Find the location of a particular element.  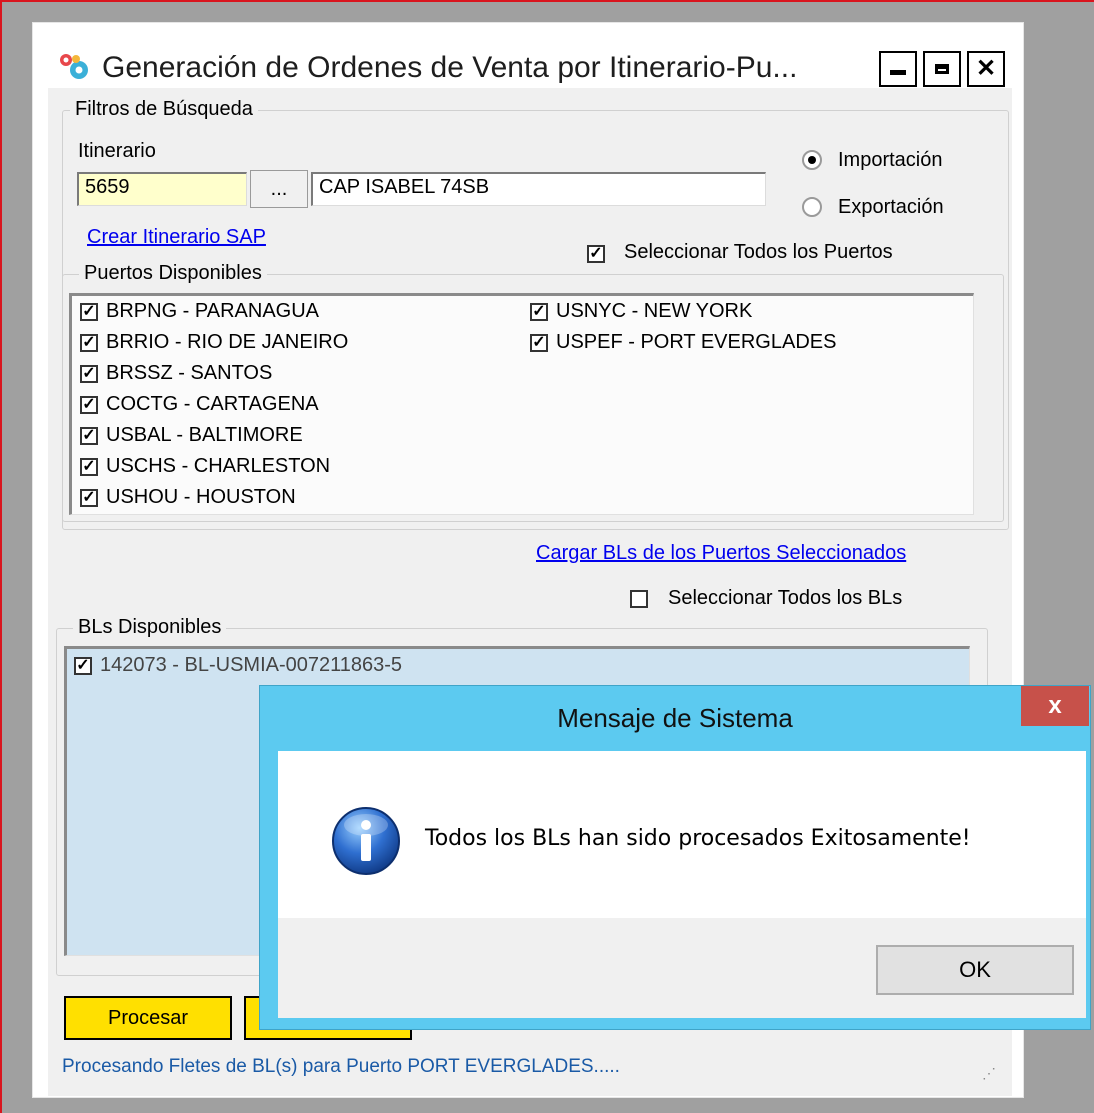

close-icon: ✕ is located at coordinates (986, 68).